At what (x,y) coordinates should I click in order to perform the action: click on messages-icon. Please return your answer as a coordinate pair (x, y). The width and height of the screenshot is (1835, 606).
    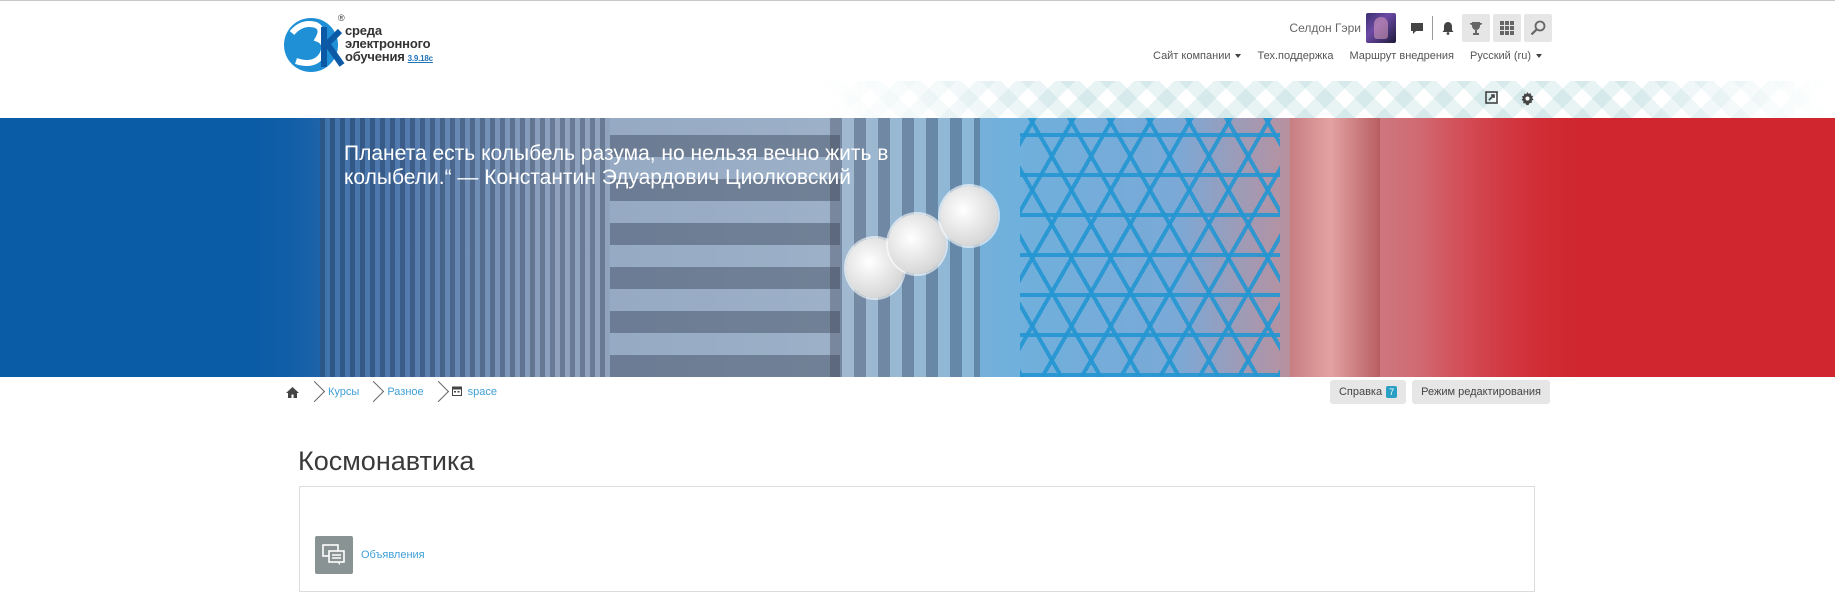
    Looking at the image, I should click on (1417, 28).